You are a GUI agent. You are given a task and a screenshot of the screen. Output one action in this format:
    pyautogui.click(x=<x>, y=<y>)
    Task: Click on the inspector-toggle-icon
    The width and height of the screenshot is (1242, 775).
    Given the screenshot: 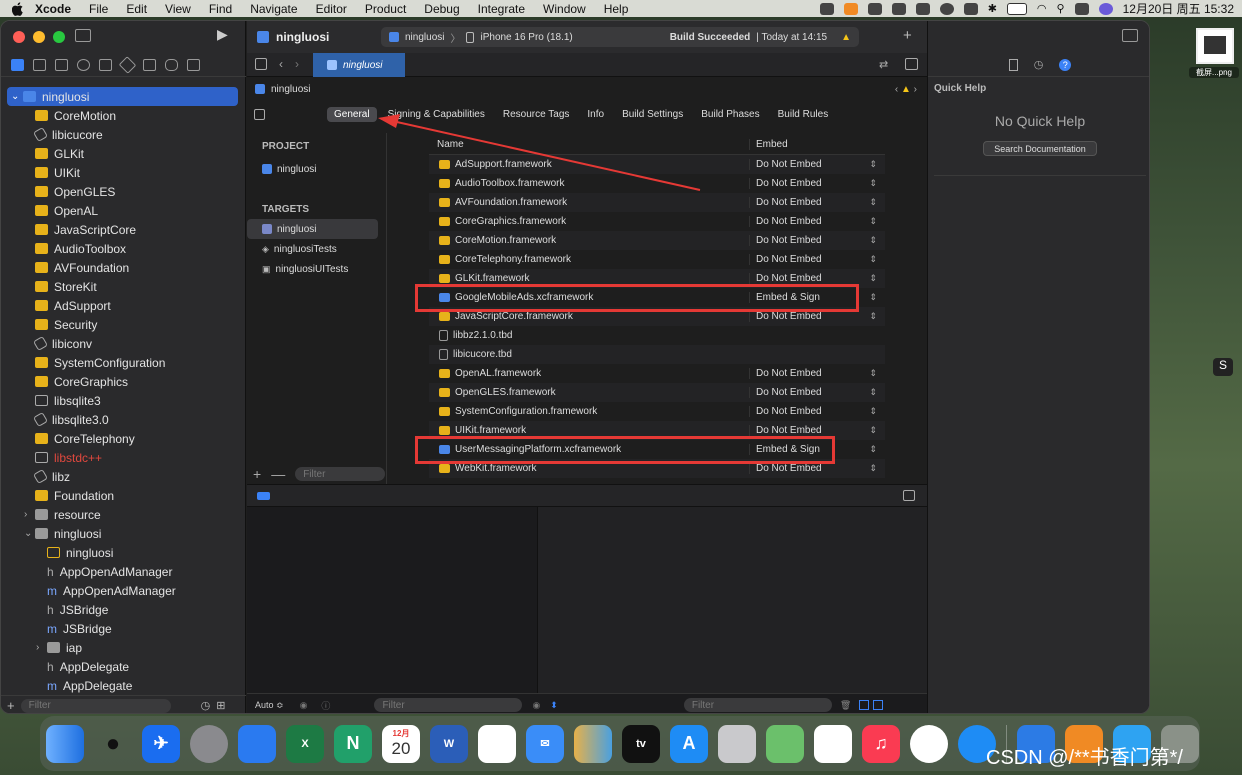 What is the action you would take?
    pyautogui.click(x=1130, y=35)
    